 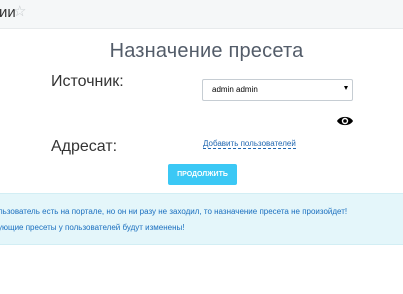 I want to click on add-users-link: Добавить пользователей, so click(x=249, y=144).